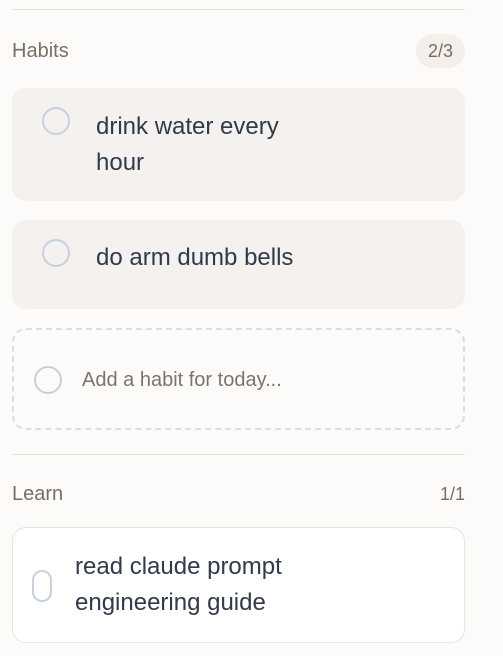 Image resolution: width=503 pixels, height=656 pixels. What do you see at coordinates (452, 494) in the screenshot?
I see `learn-count: 1/1` at bounding box center [452, 494].